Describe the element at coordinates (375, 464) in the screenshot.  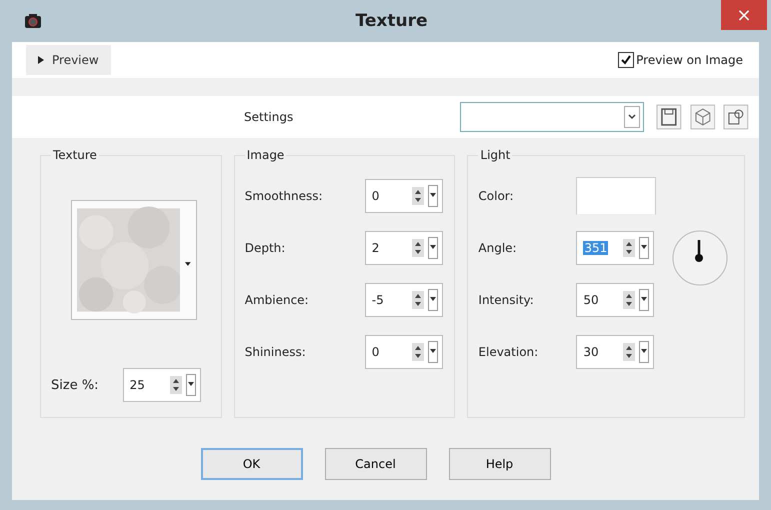
I see `dialog-button: Cancel` at that location.